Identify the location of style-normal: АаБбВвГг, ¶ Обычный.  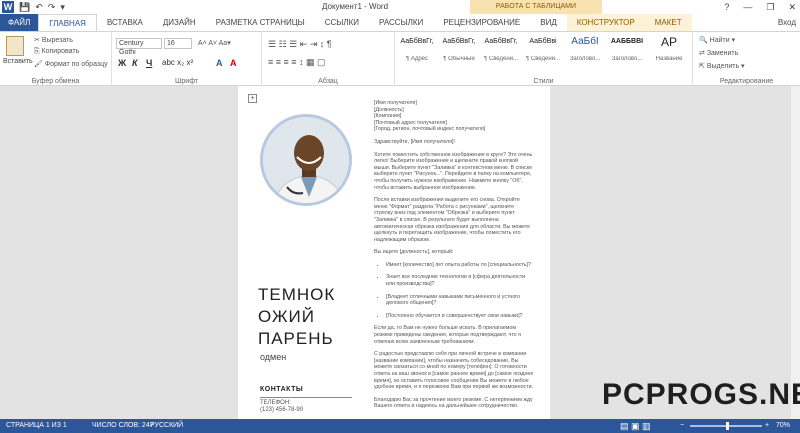
(459, 52).